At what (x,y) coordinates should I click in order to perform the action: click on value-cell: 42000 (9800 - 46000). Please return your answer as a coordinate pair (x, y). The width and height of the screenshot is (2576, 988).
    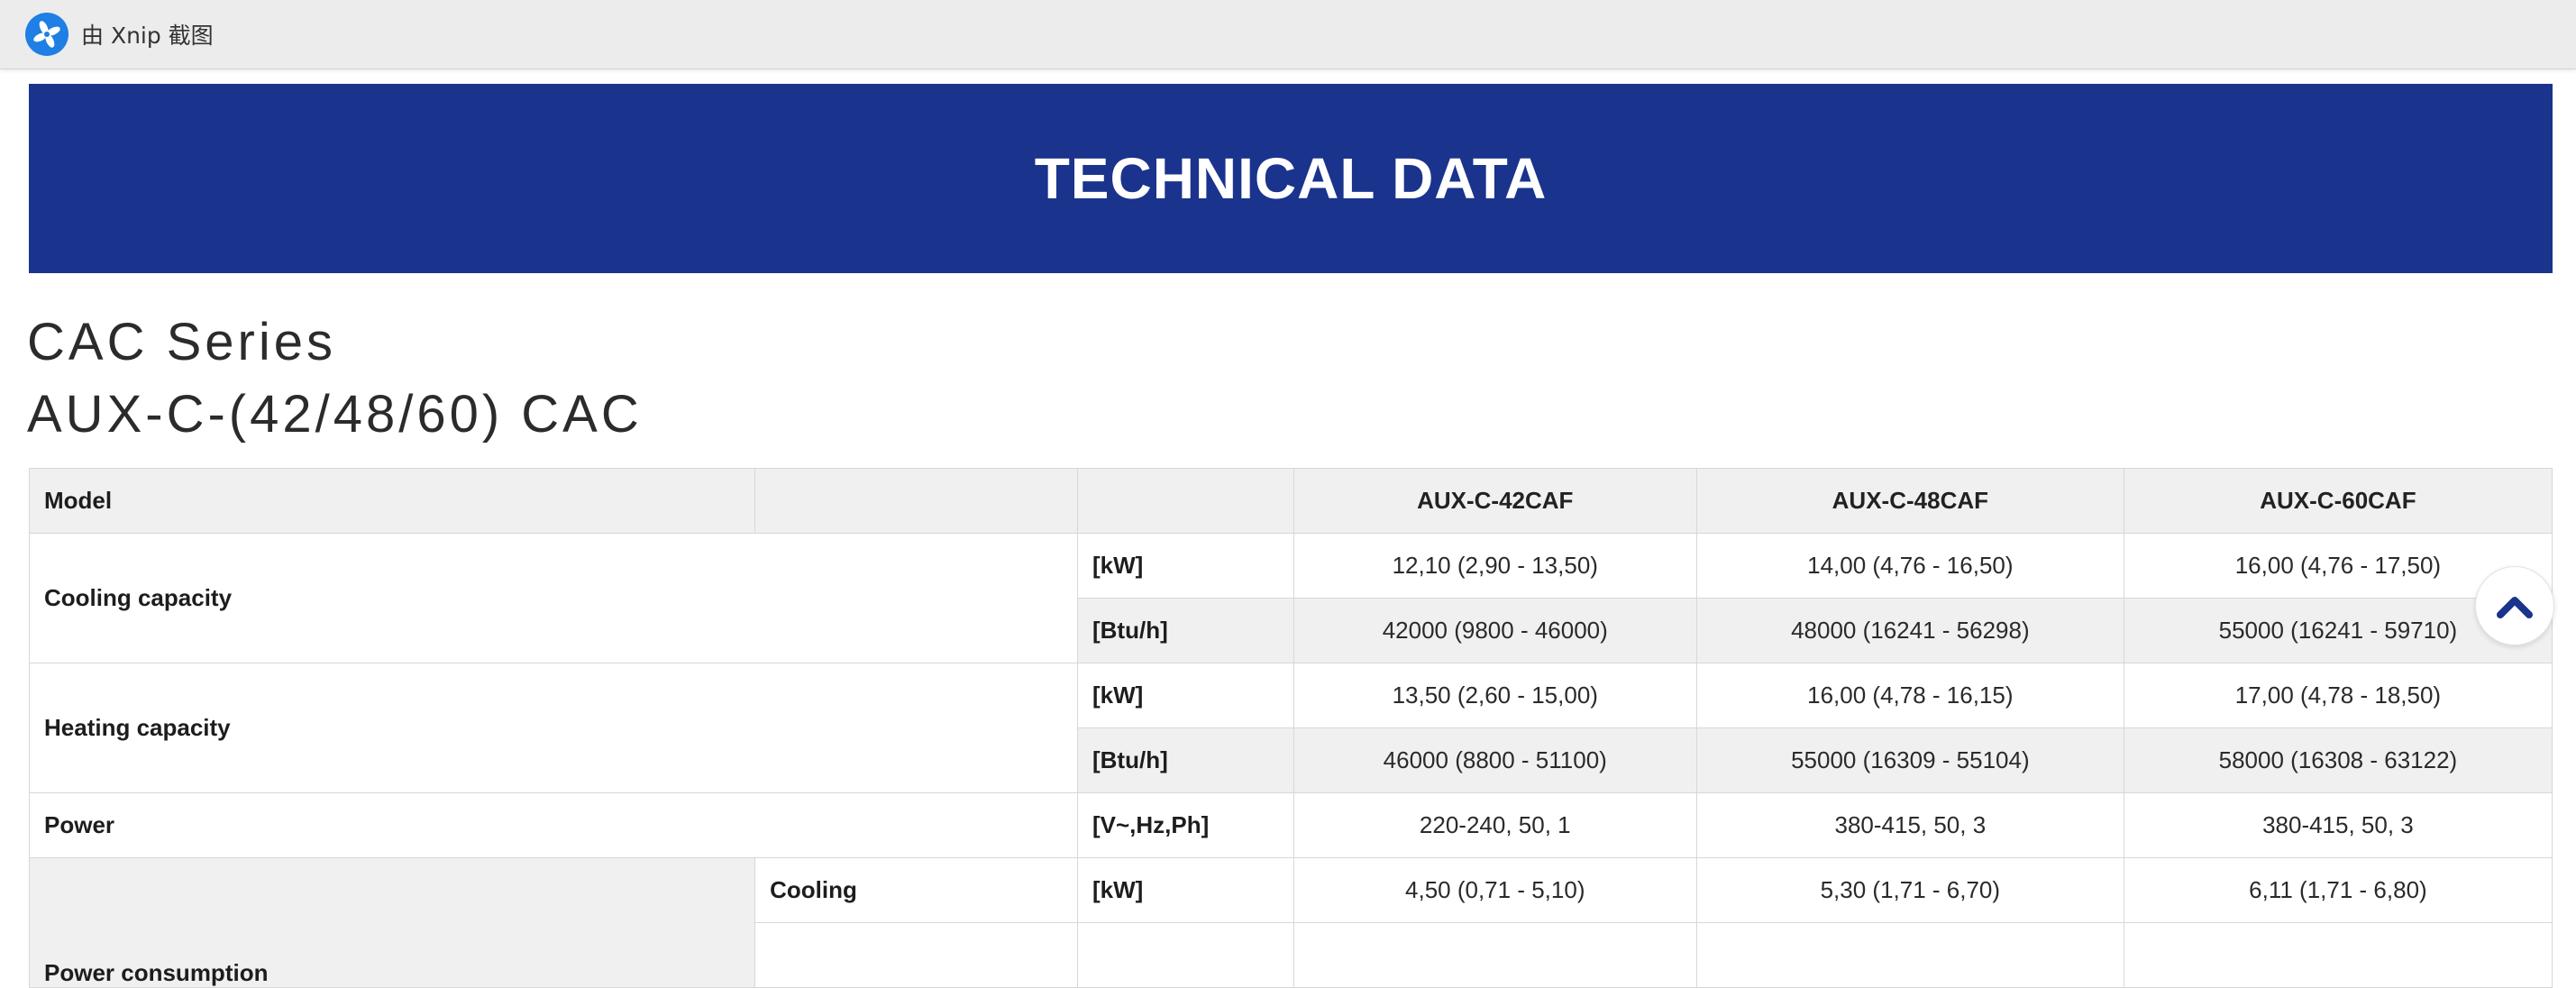
    Looking at the image, I should click on (1495, 630).